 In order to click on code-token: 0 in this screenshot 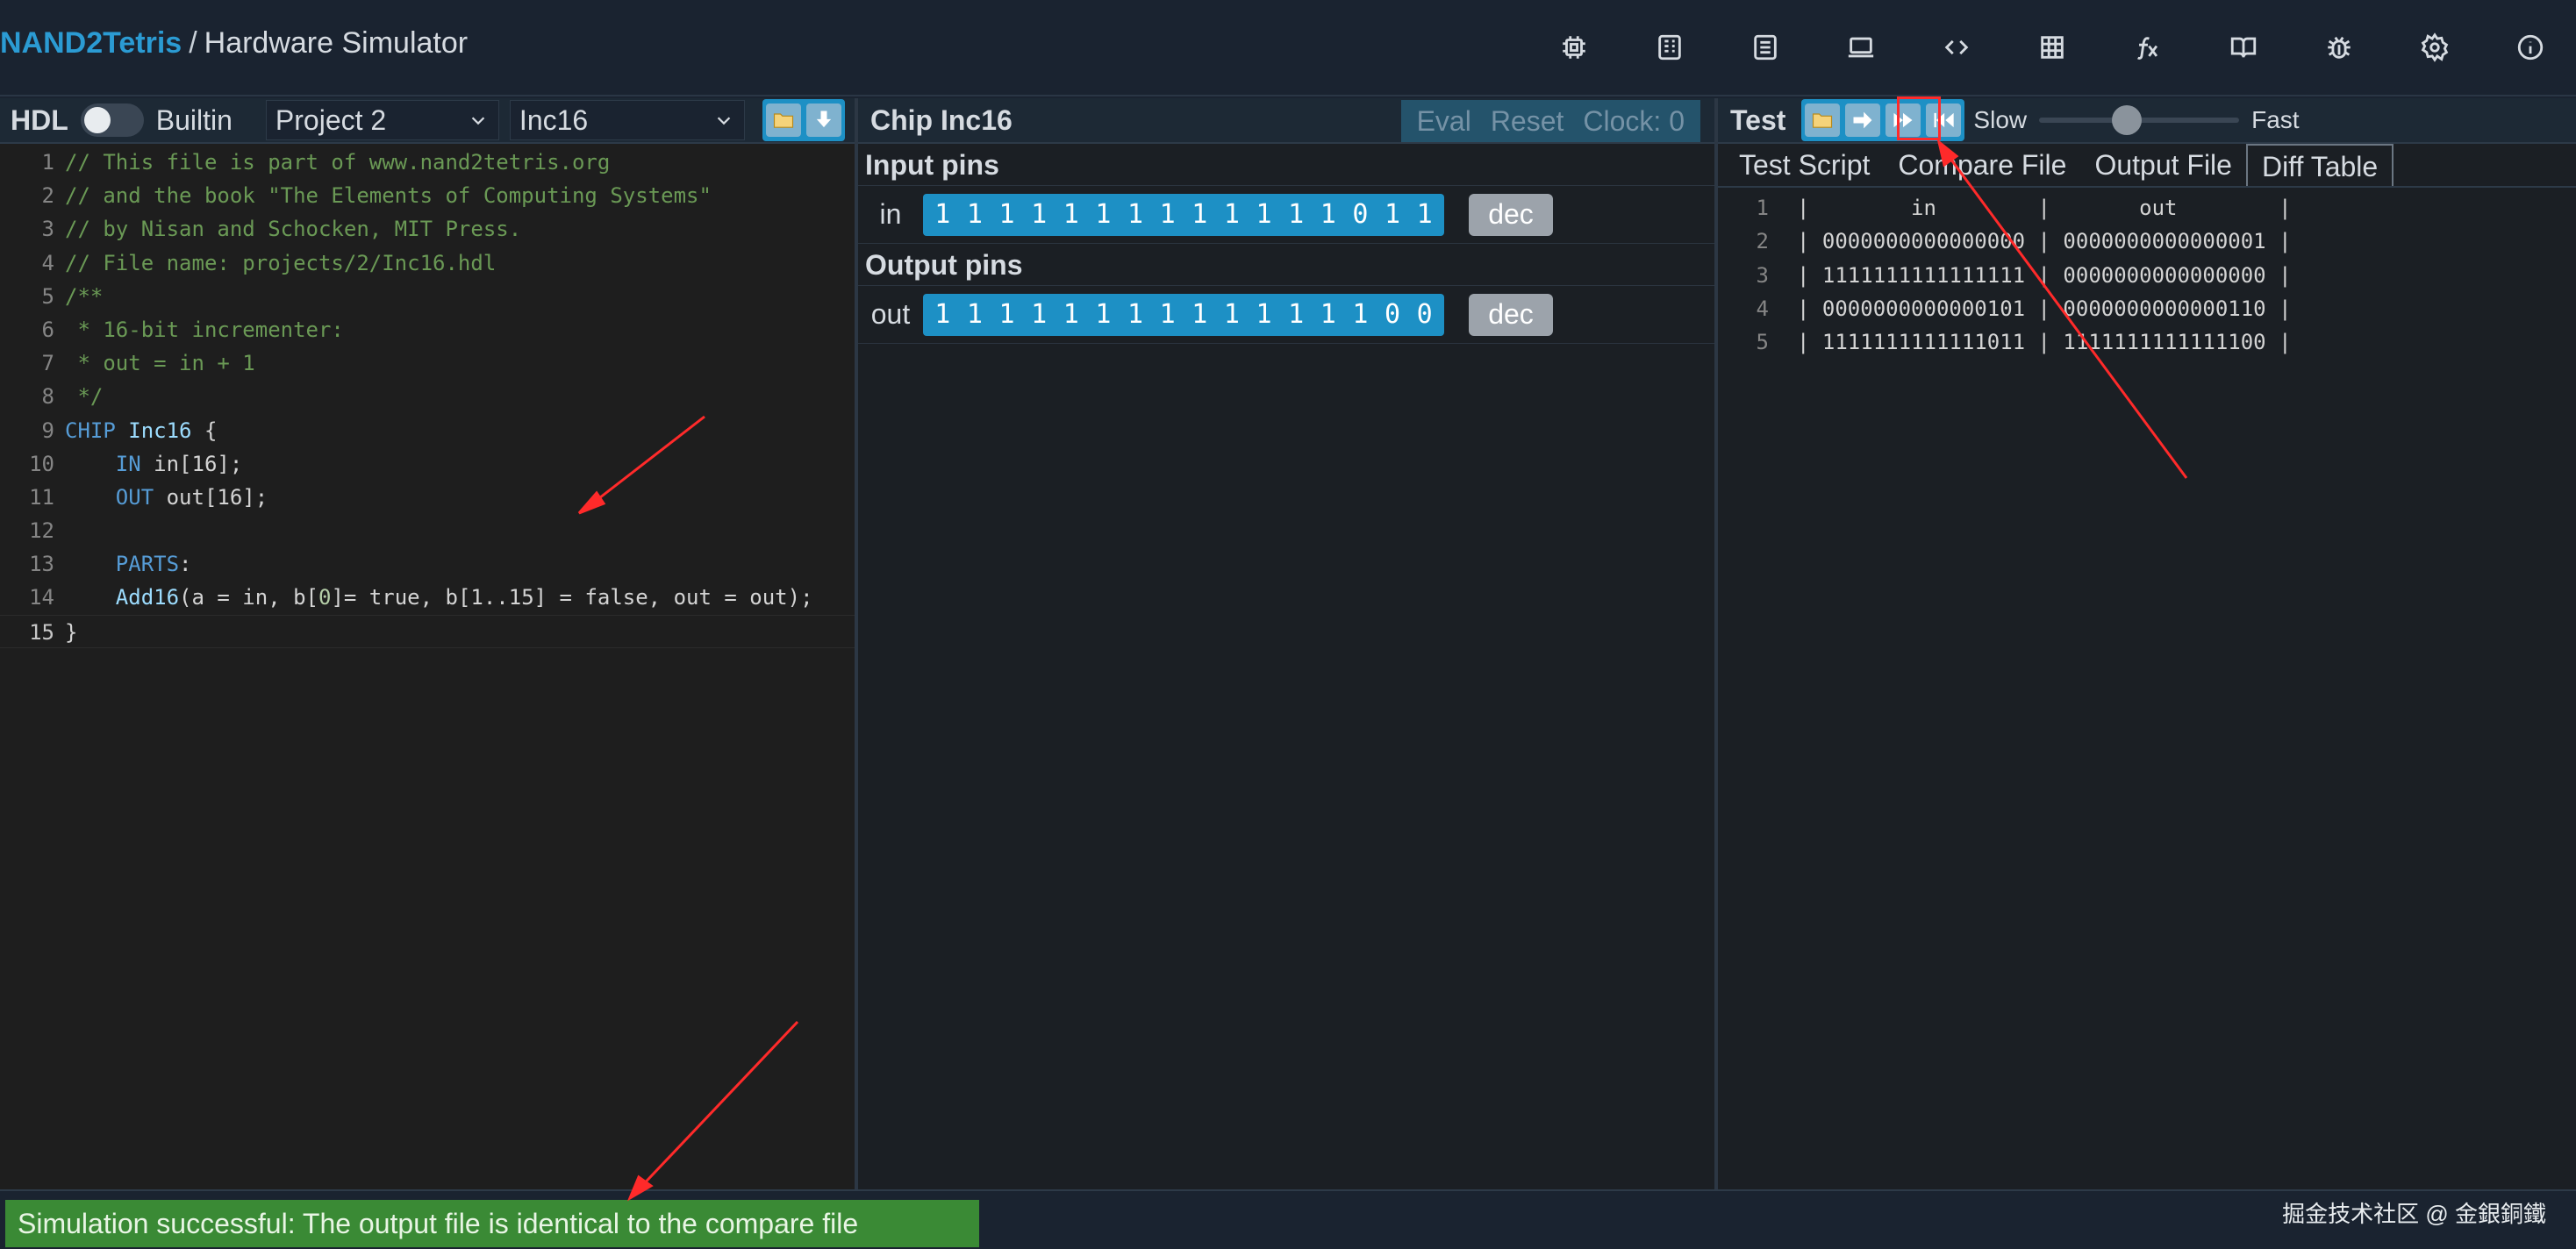, I will do `click(325, 597)`.